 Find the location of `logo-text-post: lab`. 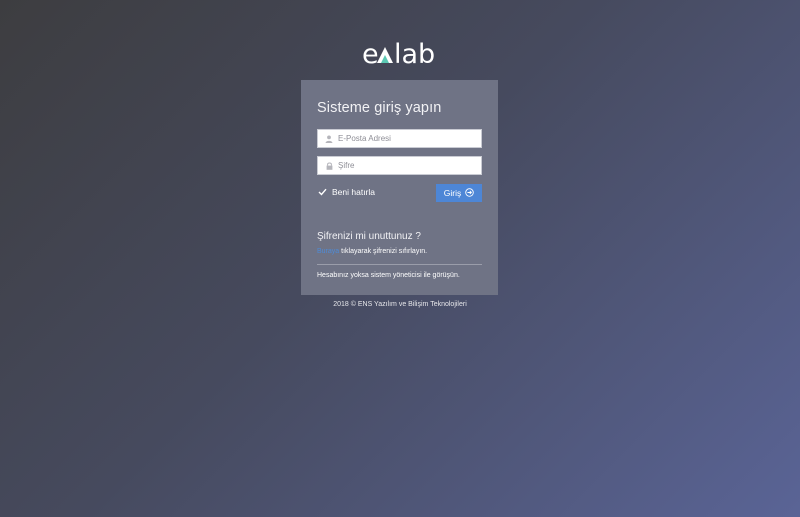

logo-text-post: lab is located at coordinates (414, 54).